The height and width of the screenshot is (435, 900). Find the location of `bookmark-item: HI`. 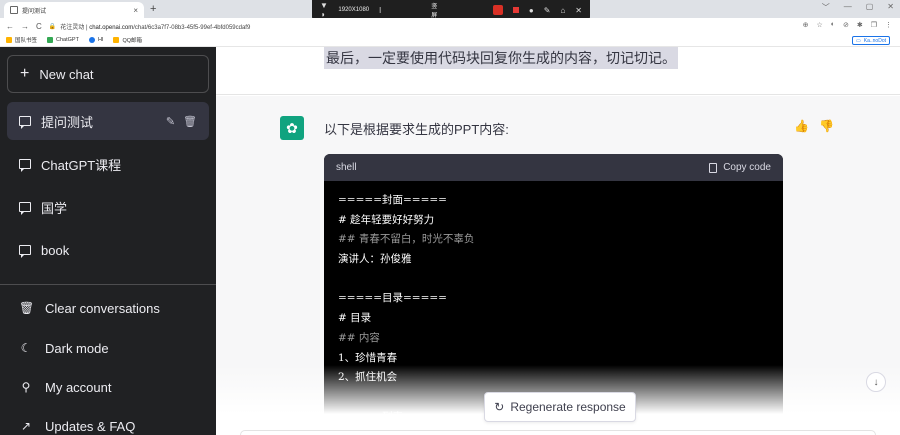

bookmark-item: HI is located at coordinates (95, 40).